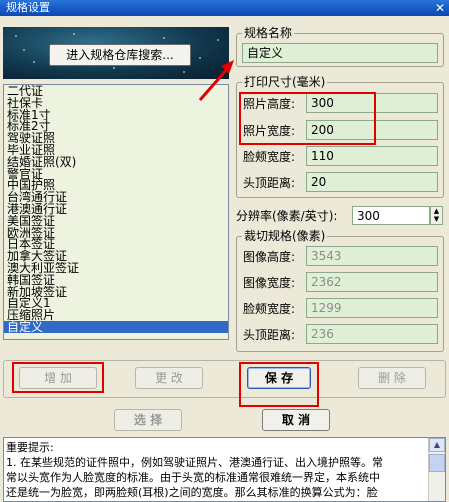 The width and height of the screenshot is (449, 502). I want to click on arrow-shaft, so click(214, 84).